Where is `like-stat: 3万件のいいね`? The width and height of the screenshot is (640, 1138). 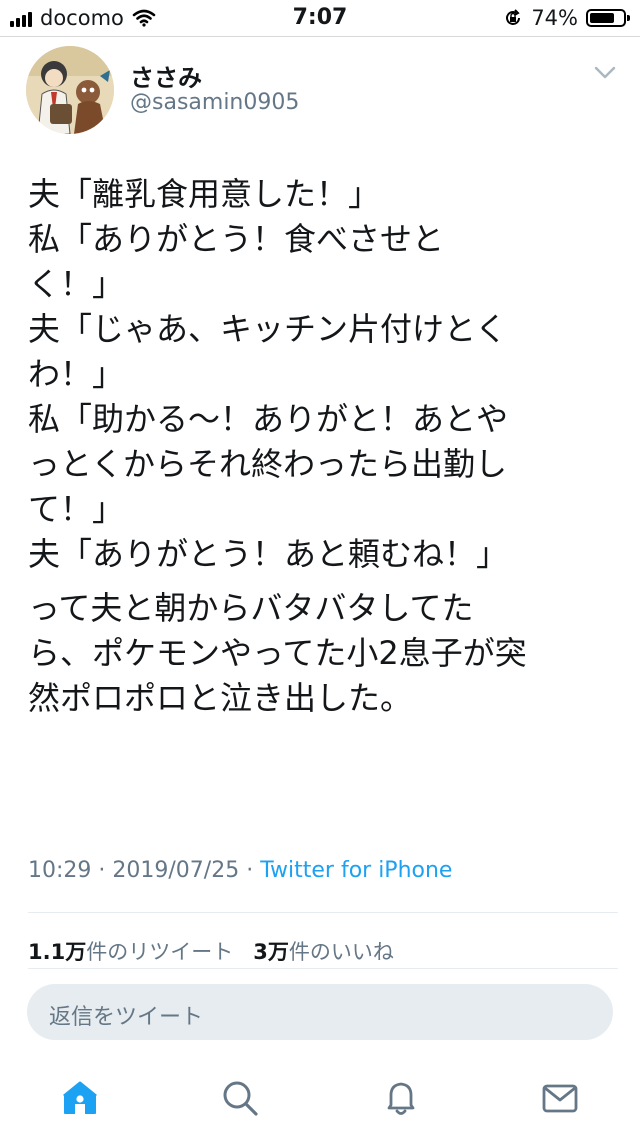
like-stat: 3万件のいいね is located at coordinates (323, 952).